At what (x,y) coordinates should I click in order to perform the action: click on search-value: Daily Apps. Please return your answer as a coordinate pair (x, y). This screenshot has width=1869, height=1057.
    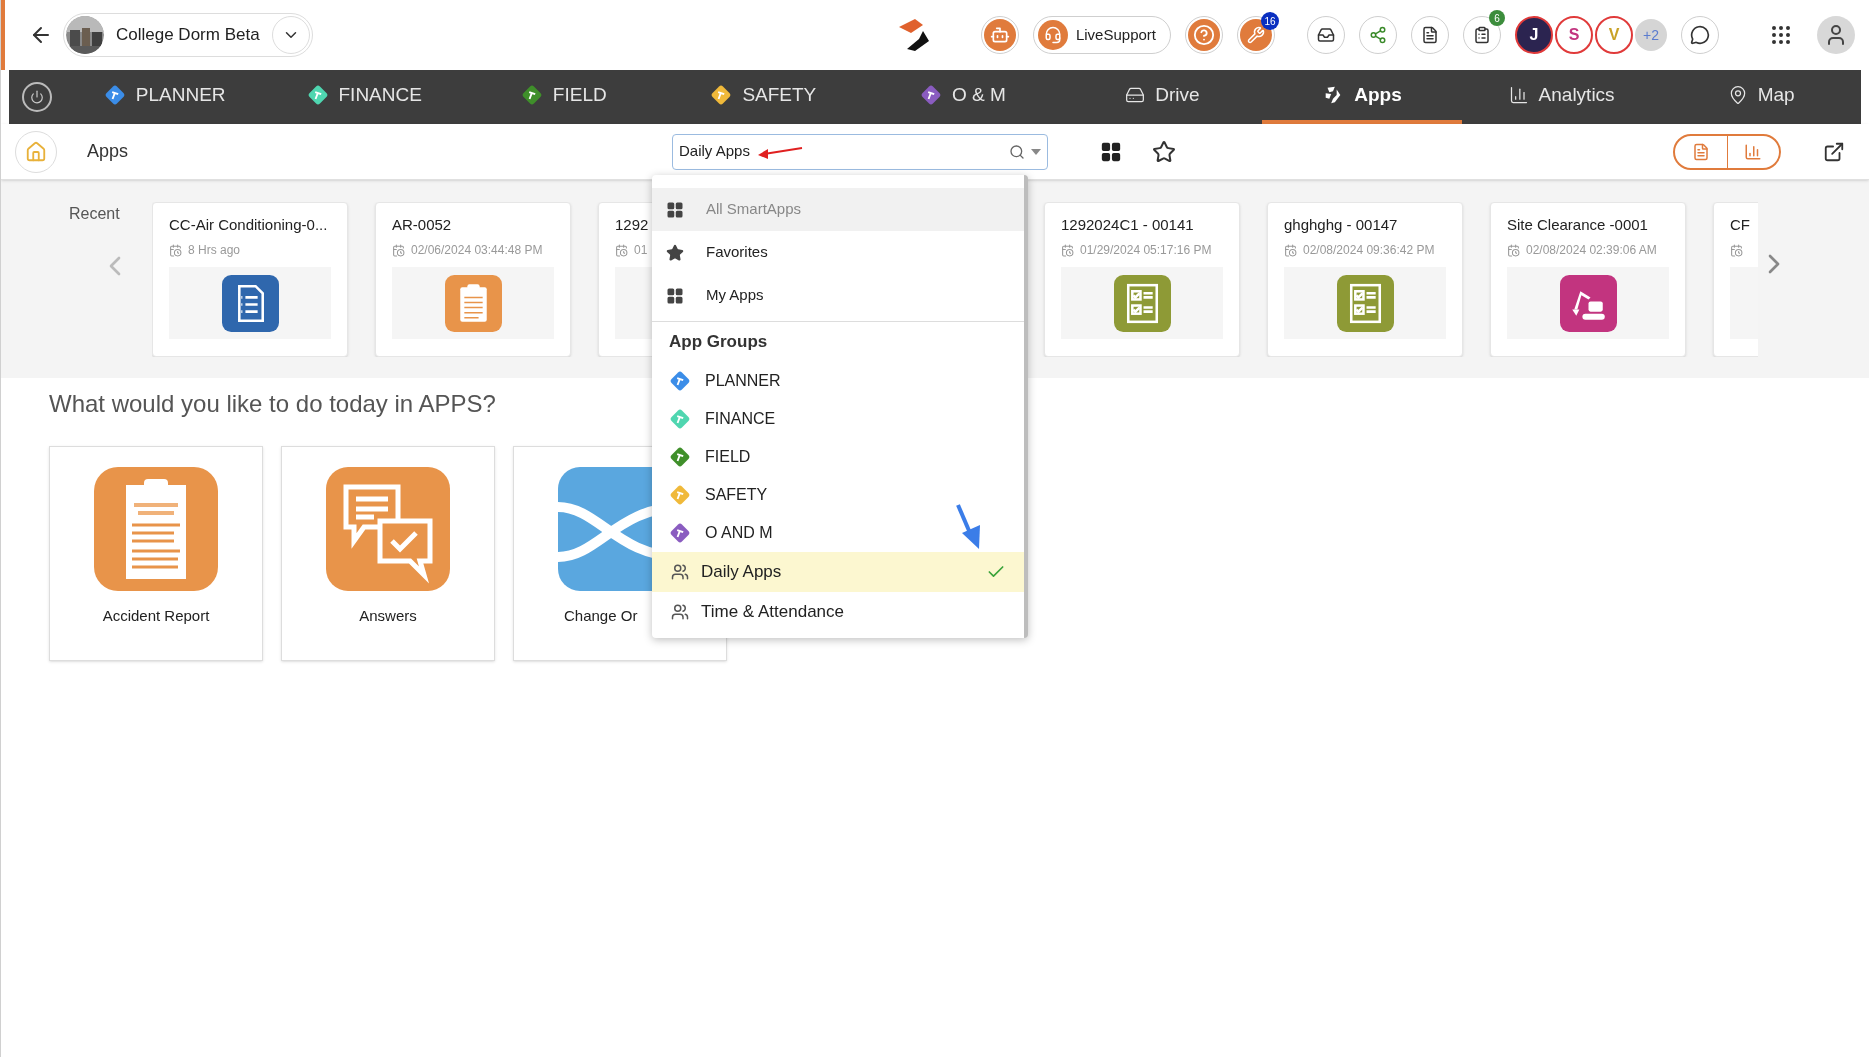
    Looking at the image, I should click on (714, 151).